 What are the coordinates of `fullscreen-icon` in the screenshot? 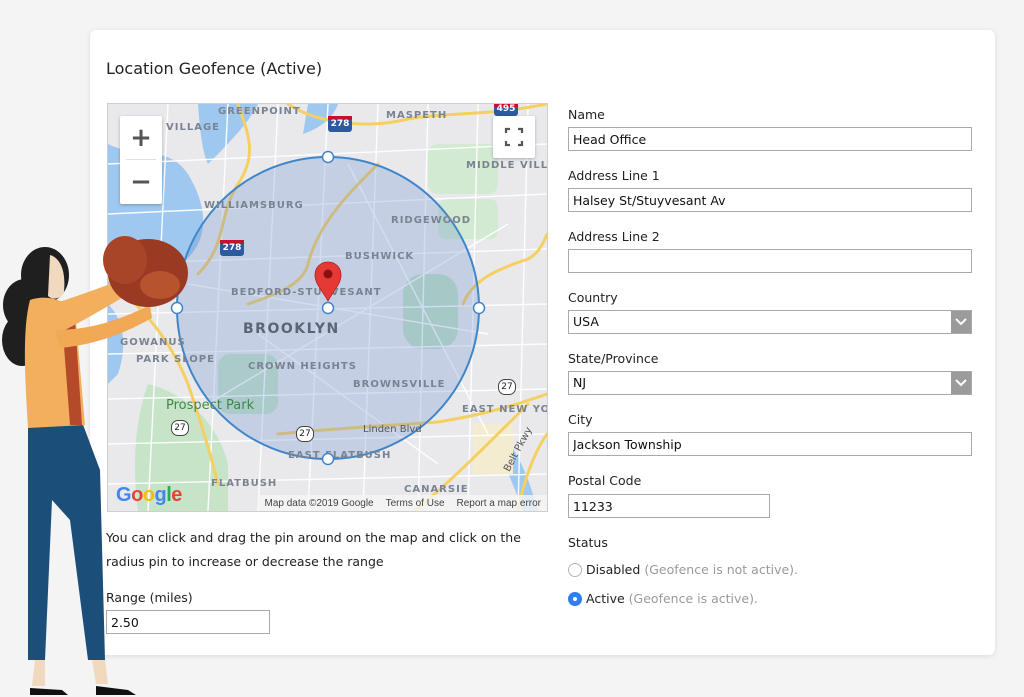 It's located at (514, 137).